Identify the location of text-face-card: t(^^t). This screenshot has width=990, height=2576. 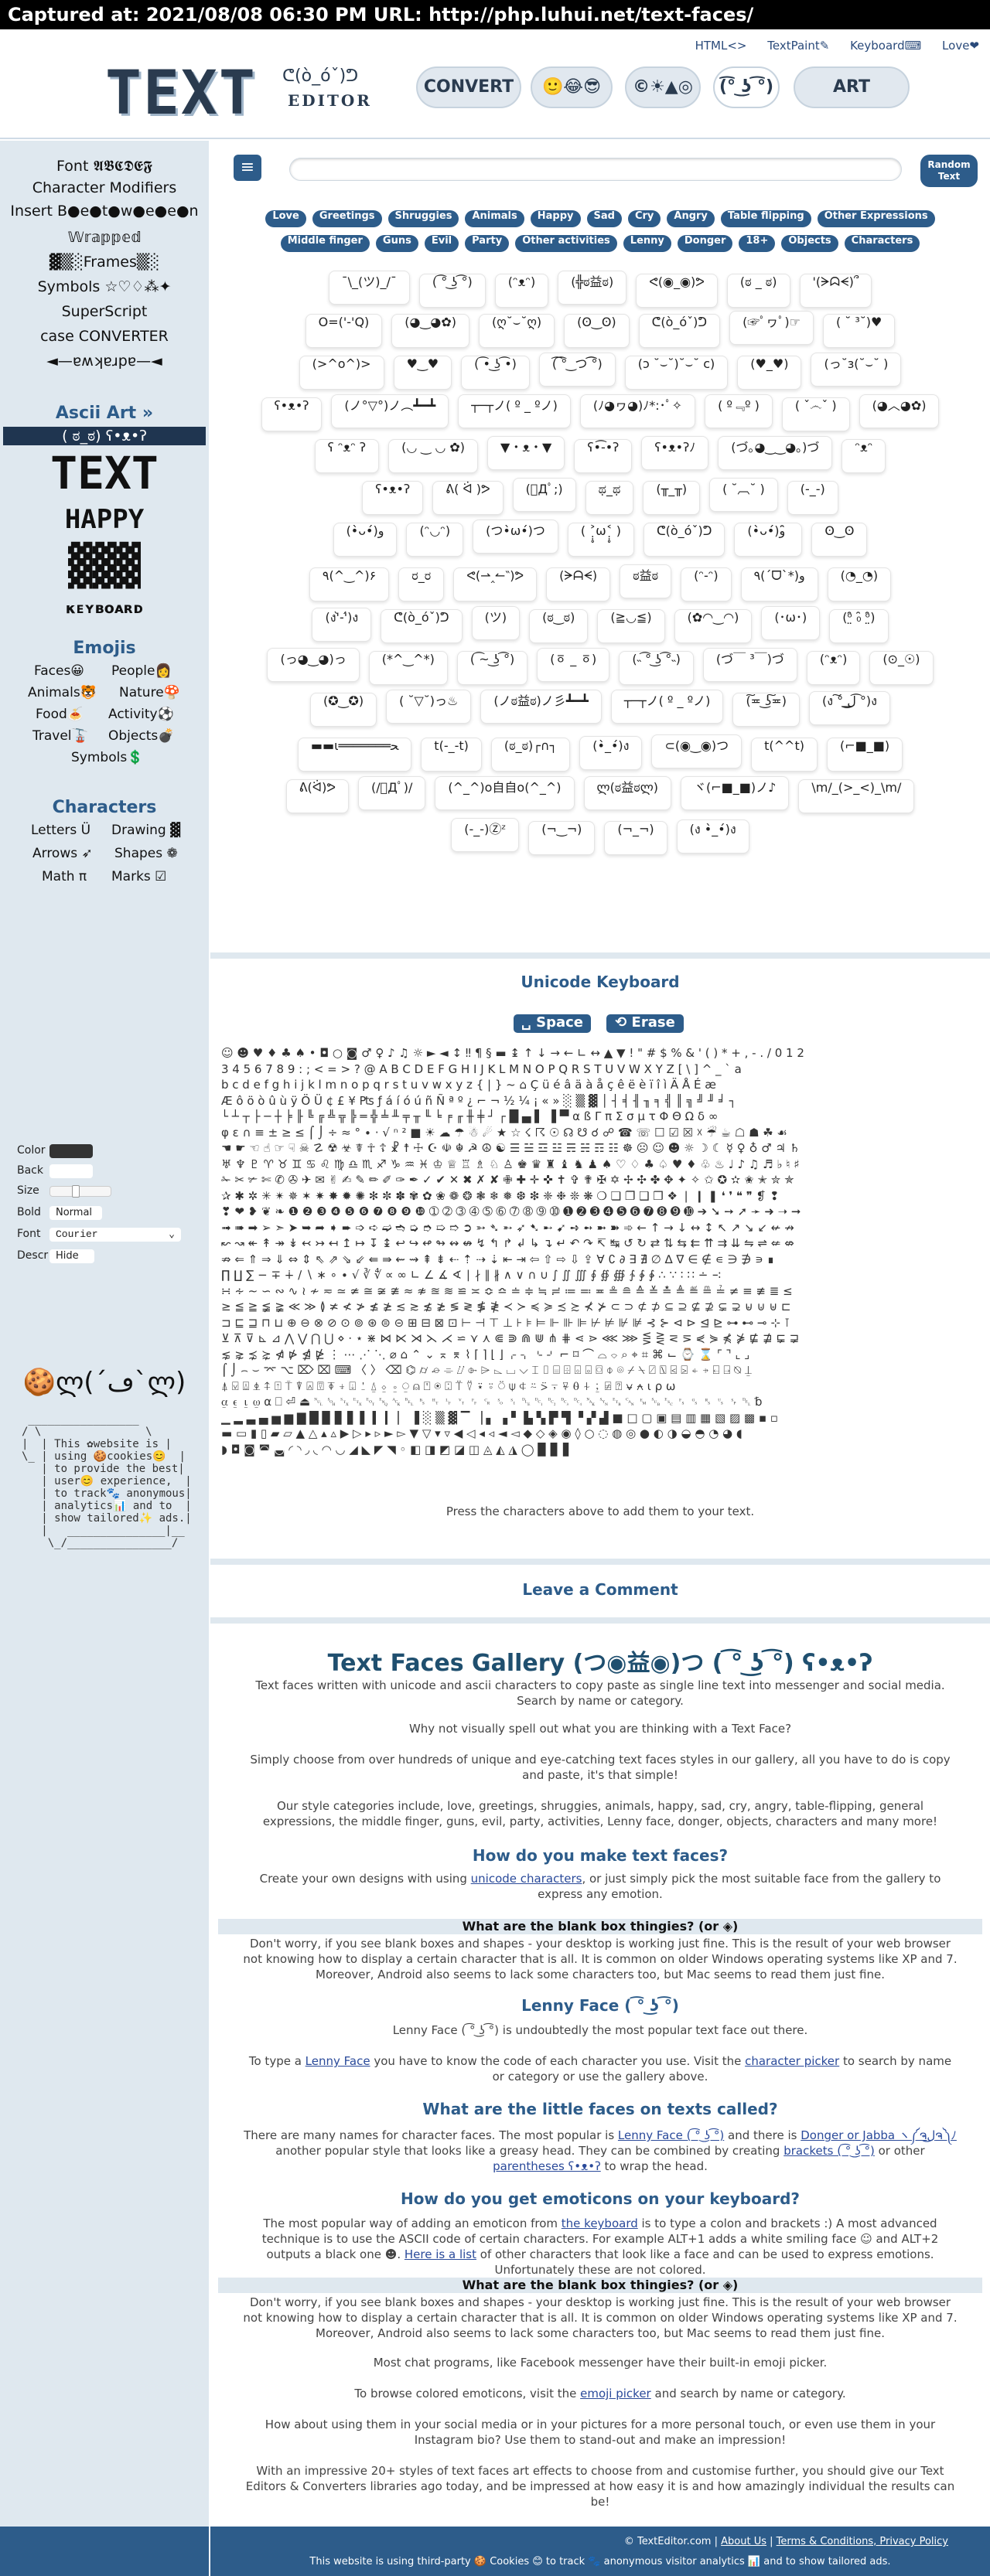
(784, 755).